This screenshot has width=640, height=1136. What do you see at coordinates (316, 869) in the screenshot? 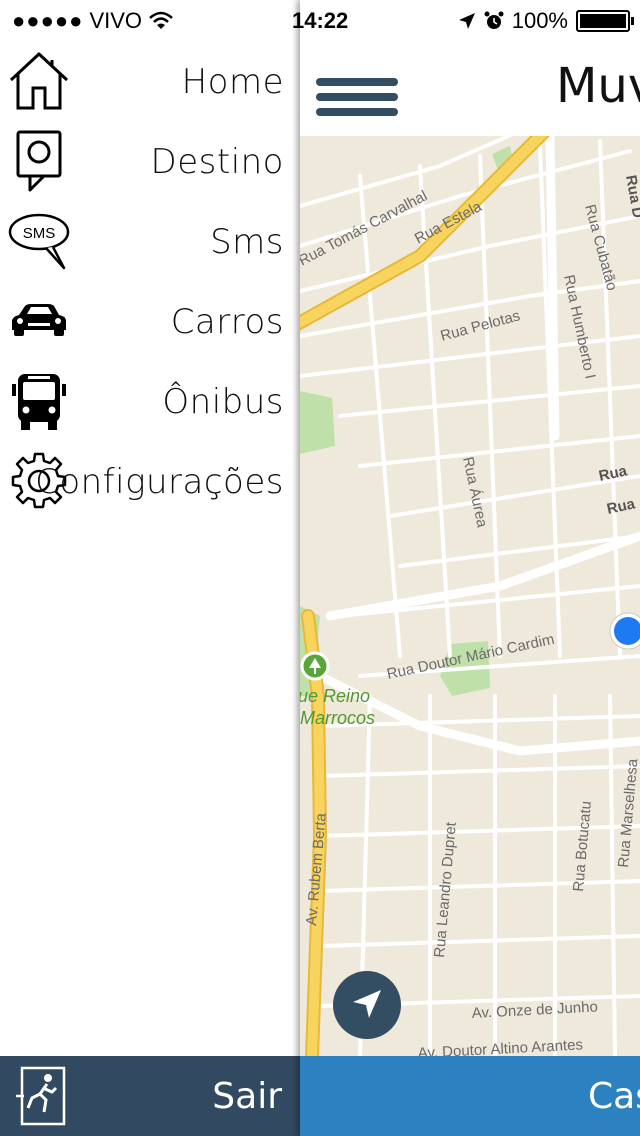
I see `street-label: Av. Rubem Berta` at bounding box center [316, 869].